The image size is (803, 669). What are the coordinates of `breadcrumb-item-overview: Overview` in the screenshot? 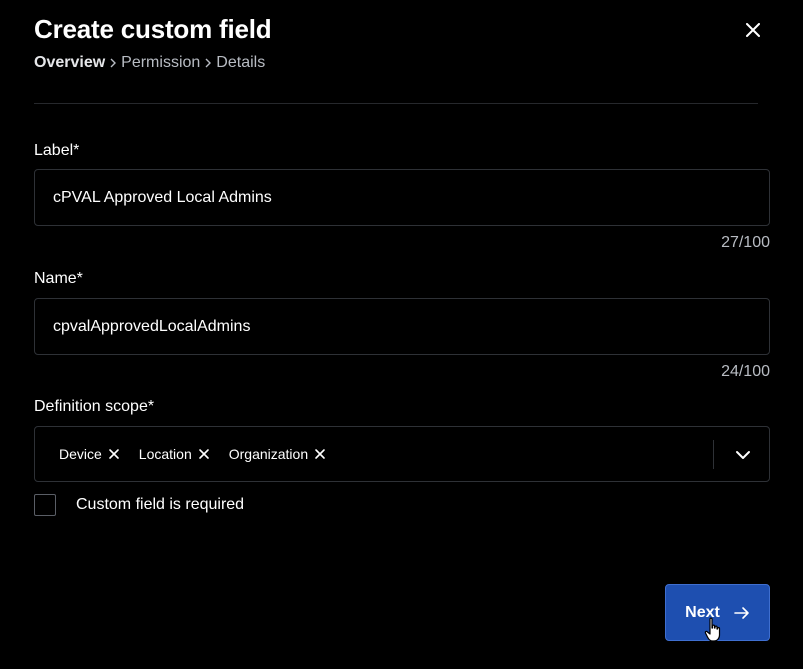 It's located at (69, 63).